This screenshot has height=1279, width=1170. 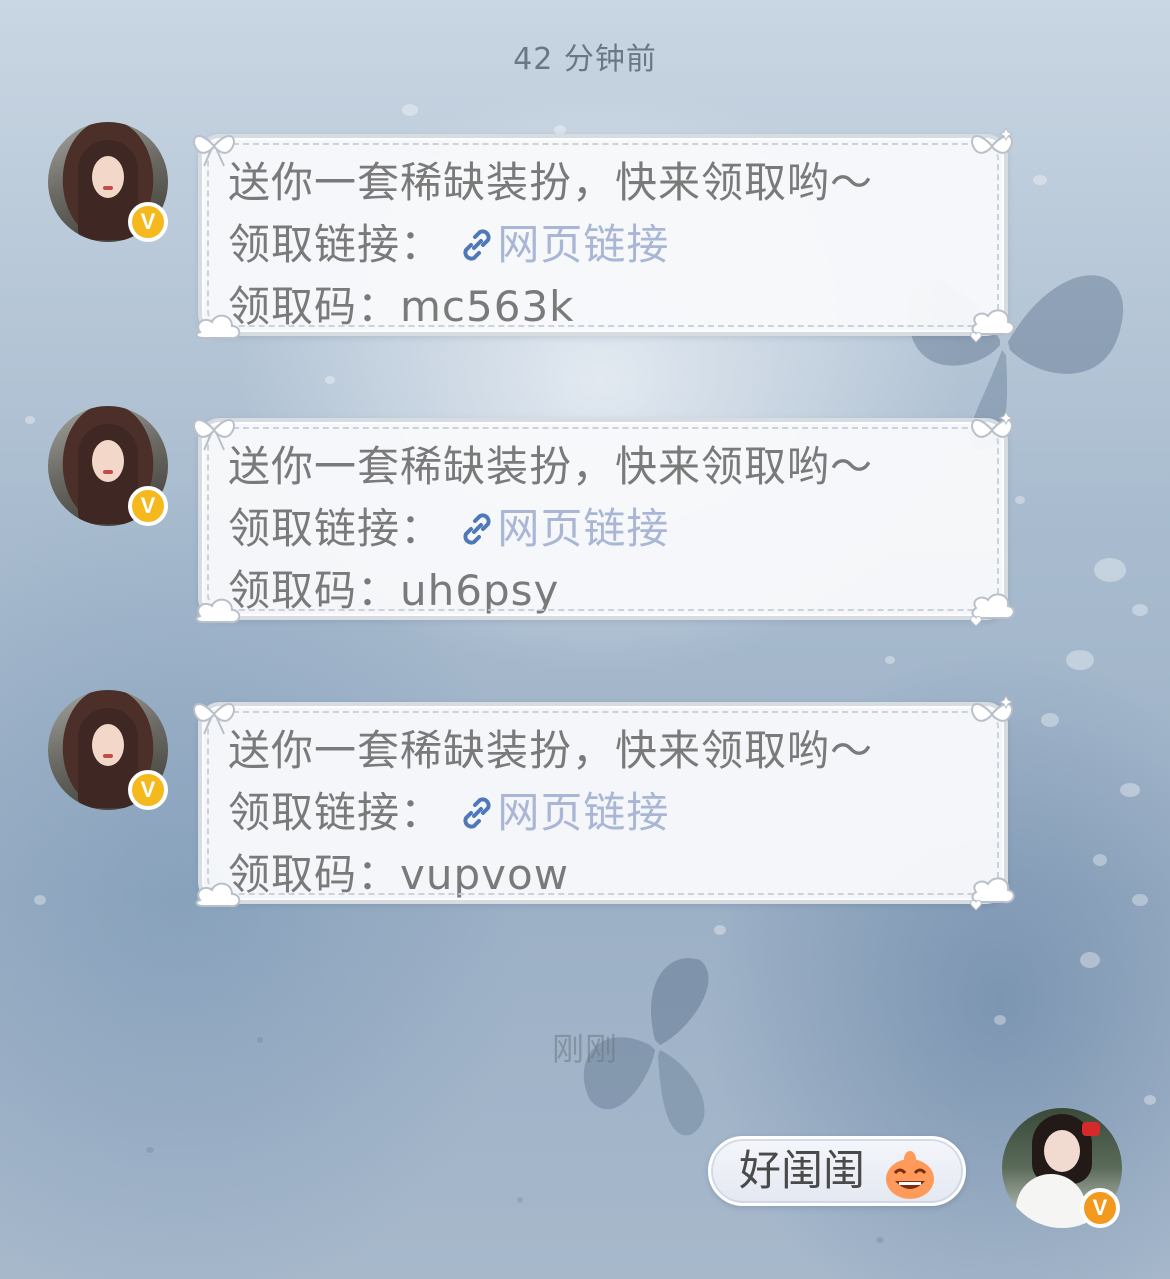 What do you see at coordinates (485, 874) in the screenshot?
I see `claim-code: vupvow` at bounding box center [485, 874].